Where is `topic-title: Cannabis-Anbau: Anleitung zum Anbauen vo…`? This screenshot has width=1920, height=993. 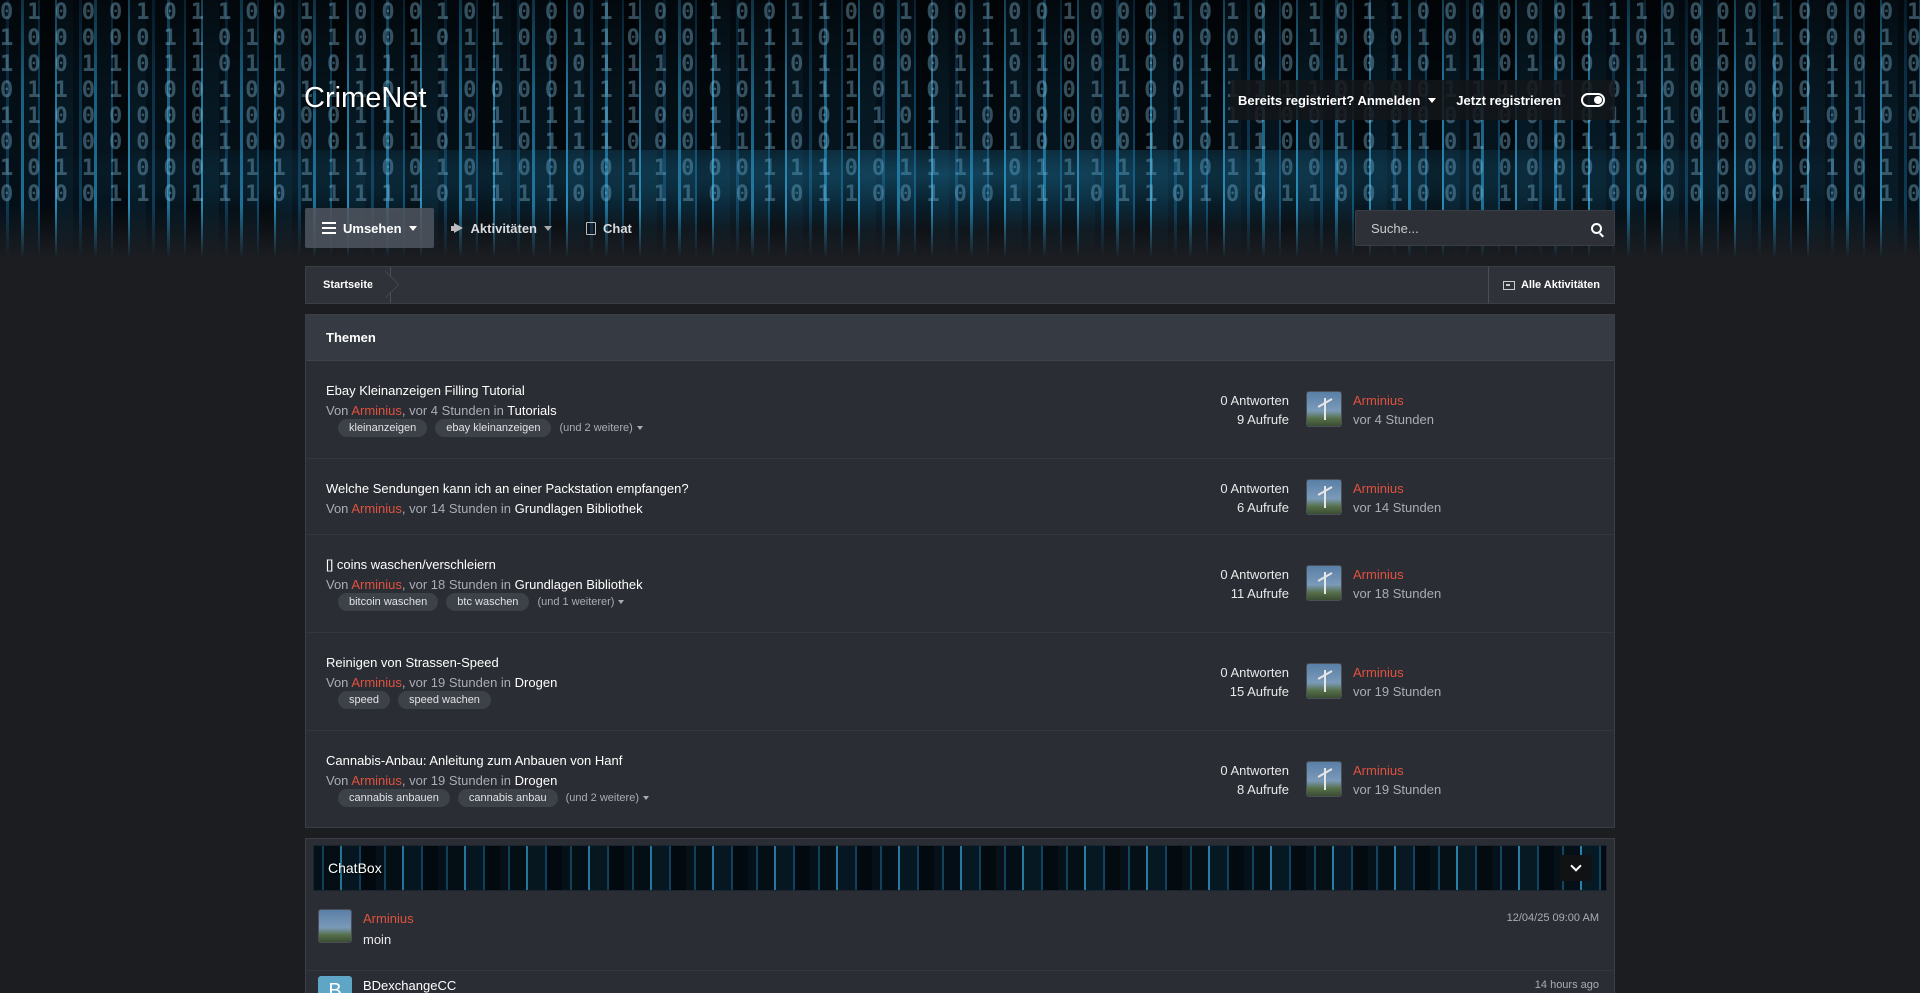
topic-title: Cannabis-Anbau: Anleitung zum Anbauen vo… is located at coordinates (474, 760).